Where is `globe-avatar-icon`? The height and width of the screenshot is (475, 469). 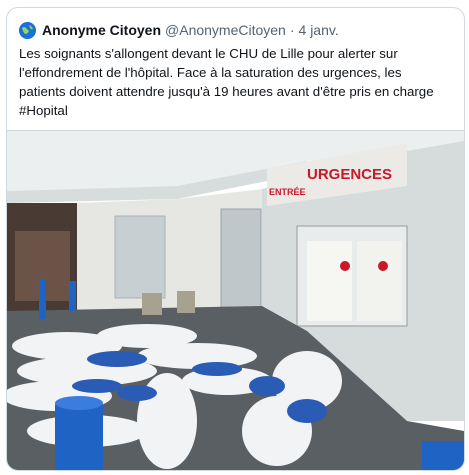
globe-avatar-icon is located at coordinates (27, 30).